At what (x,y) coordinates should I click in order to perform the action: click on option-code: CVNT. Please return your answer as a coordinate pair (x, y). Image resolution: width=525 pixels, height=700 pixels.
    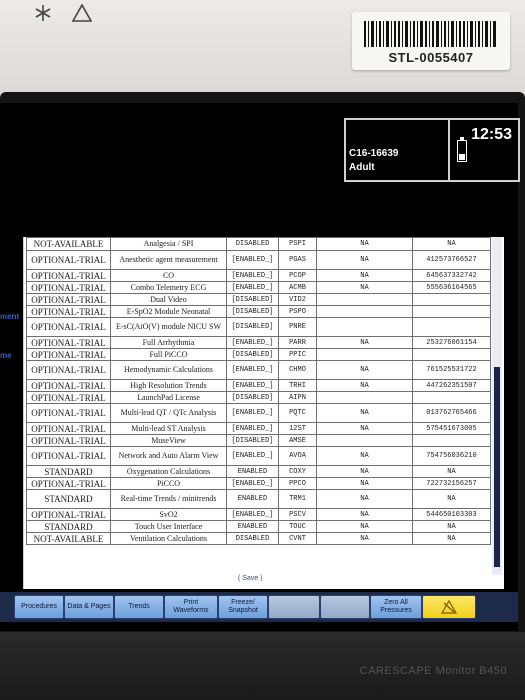
    Looking at the image, I should click on (297, 538).